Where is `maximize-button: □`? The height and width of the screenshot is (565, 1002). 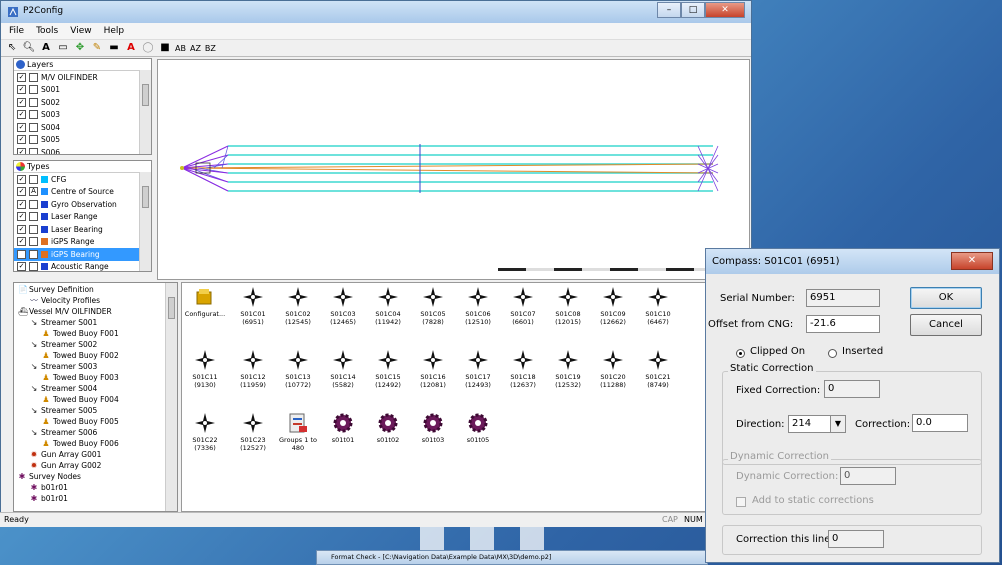 maximize-button: □ is located at coordinates (693, 10).